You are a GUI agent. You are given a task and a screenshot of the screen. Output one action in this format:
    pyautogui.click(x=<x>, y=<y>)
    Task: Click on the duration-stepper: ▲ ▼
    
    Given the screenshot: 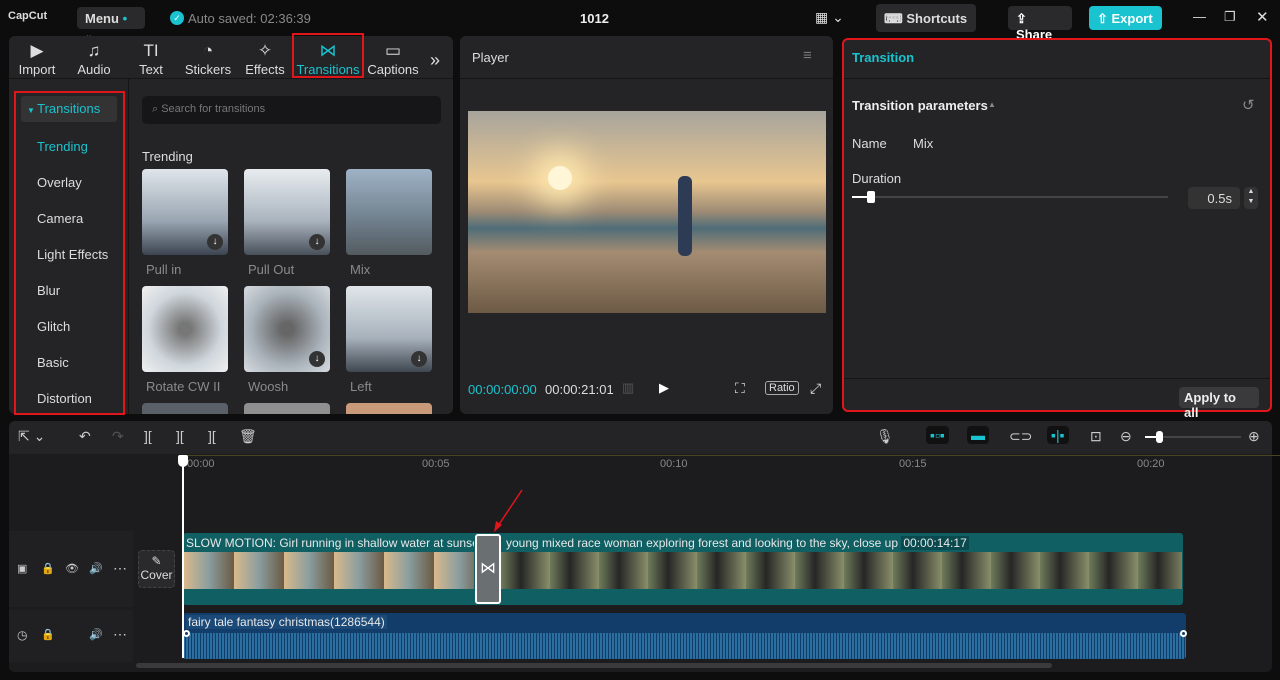 What is the action you would take?
    pyautogui.click(x=1251, y=198)
    